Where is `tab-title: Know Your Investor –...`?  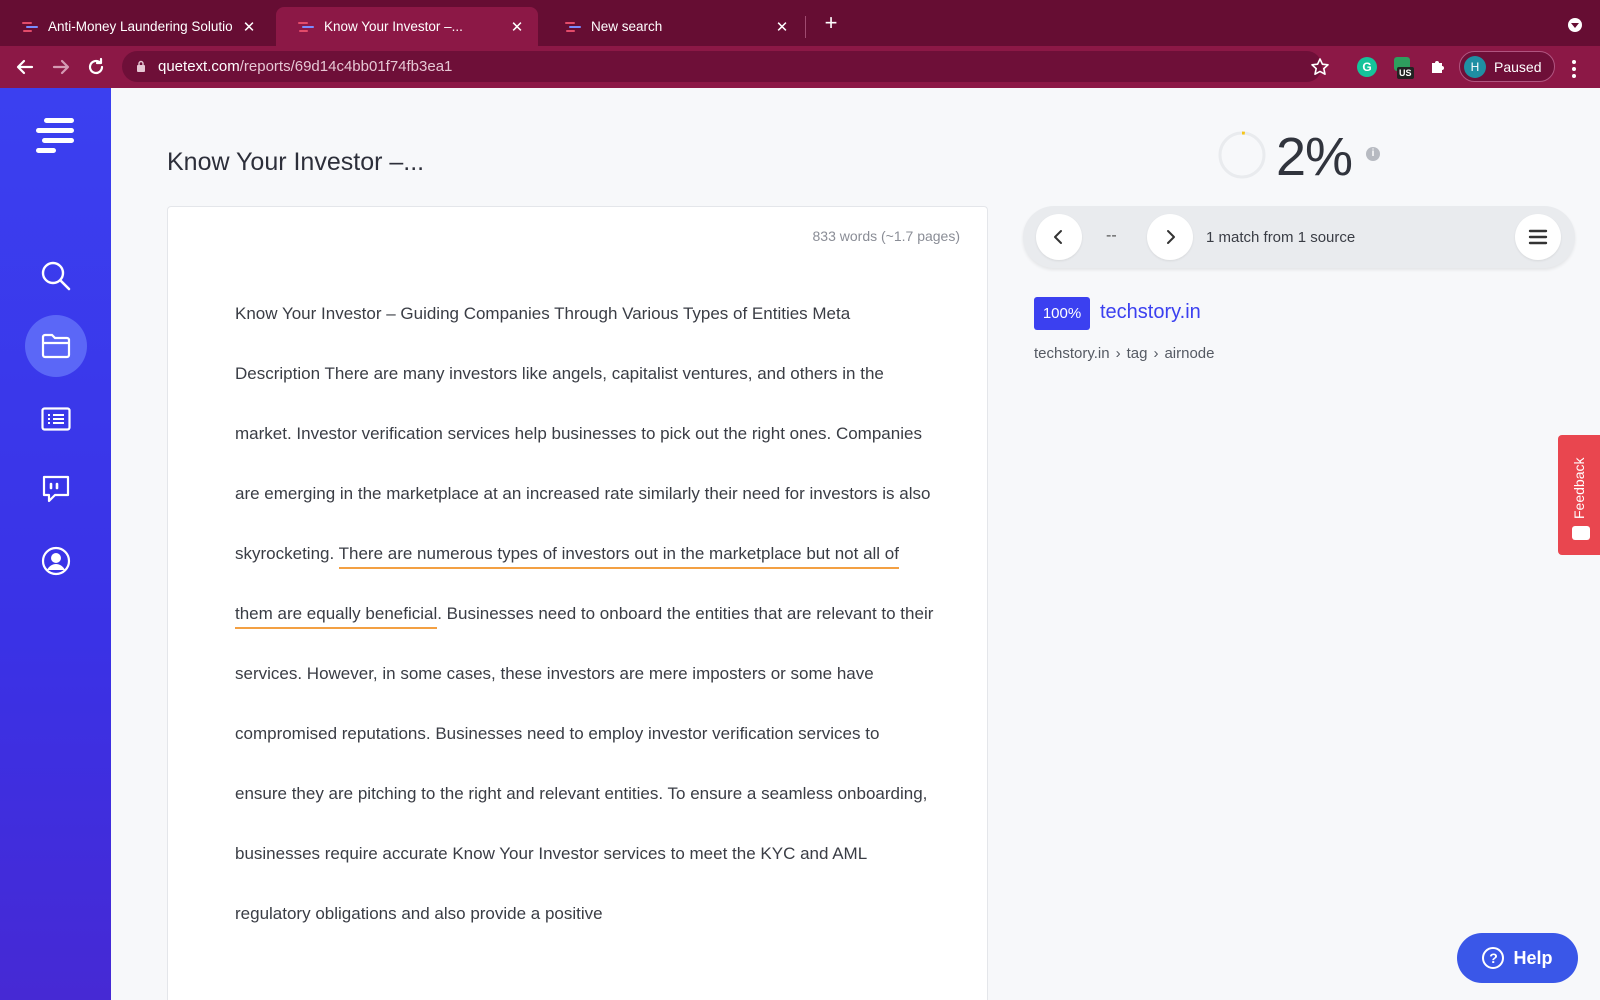
tab-title: Know Your Investor –... is located at coordinates (393, 26).